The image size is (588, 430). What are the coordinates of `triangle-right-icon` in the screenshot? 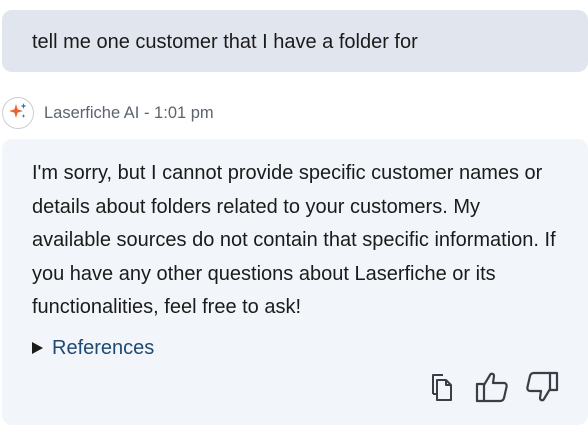 It's located at (37, 348).